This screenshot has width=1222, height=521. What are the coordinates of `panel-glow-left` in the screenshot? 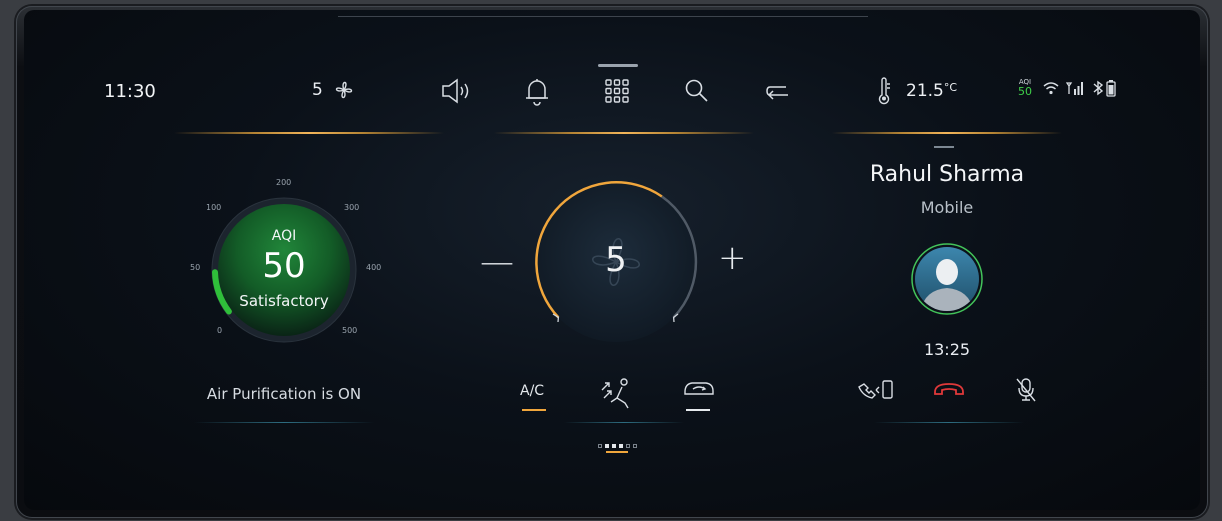 It's located at (309, 133).